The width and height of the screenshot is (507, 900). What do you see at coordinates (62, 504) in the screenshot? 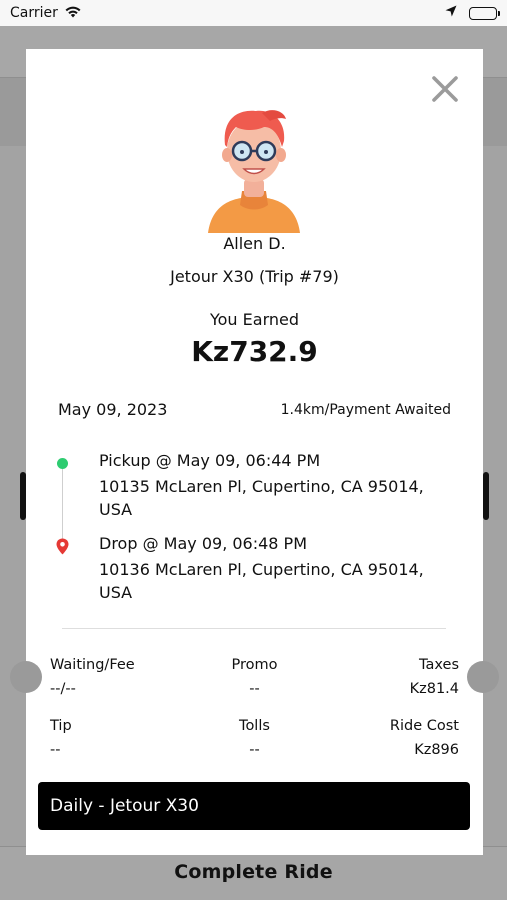
I see `route-line` at bounding box center [62, 504].